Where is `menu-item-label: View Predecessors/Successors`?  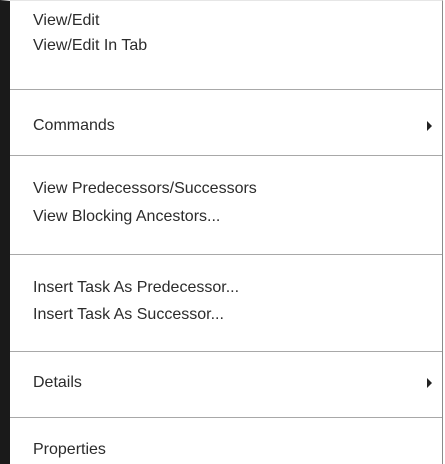
menu-item-label: View Predecessors/Successors is located at coordinates (145, 188).